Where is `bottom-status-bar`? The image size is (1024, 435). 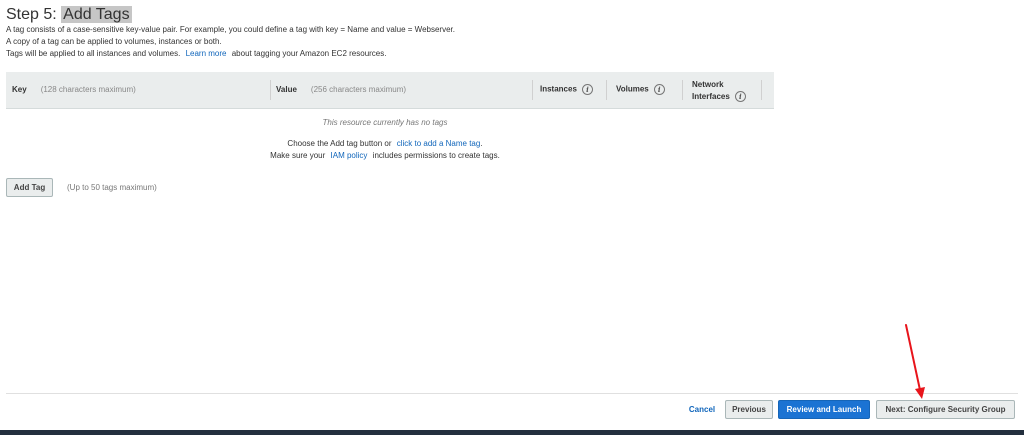
bottom-status-bar is located at coordinates (512, 432).